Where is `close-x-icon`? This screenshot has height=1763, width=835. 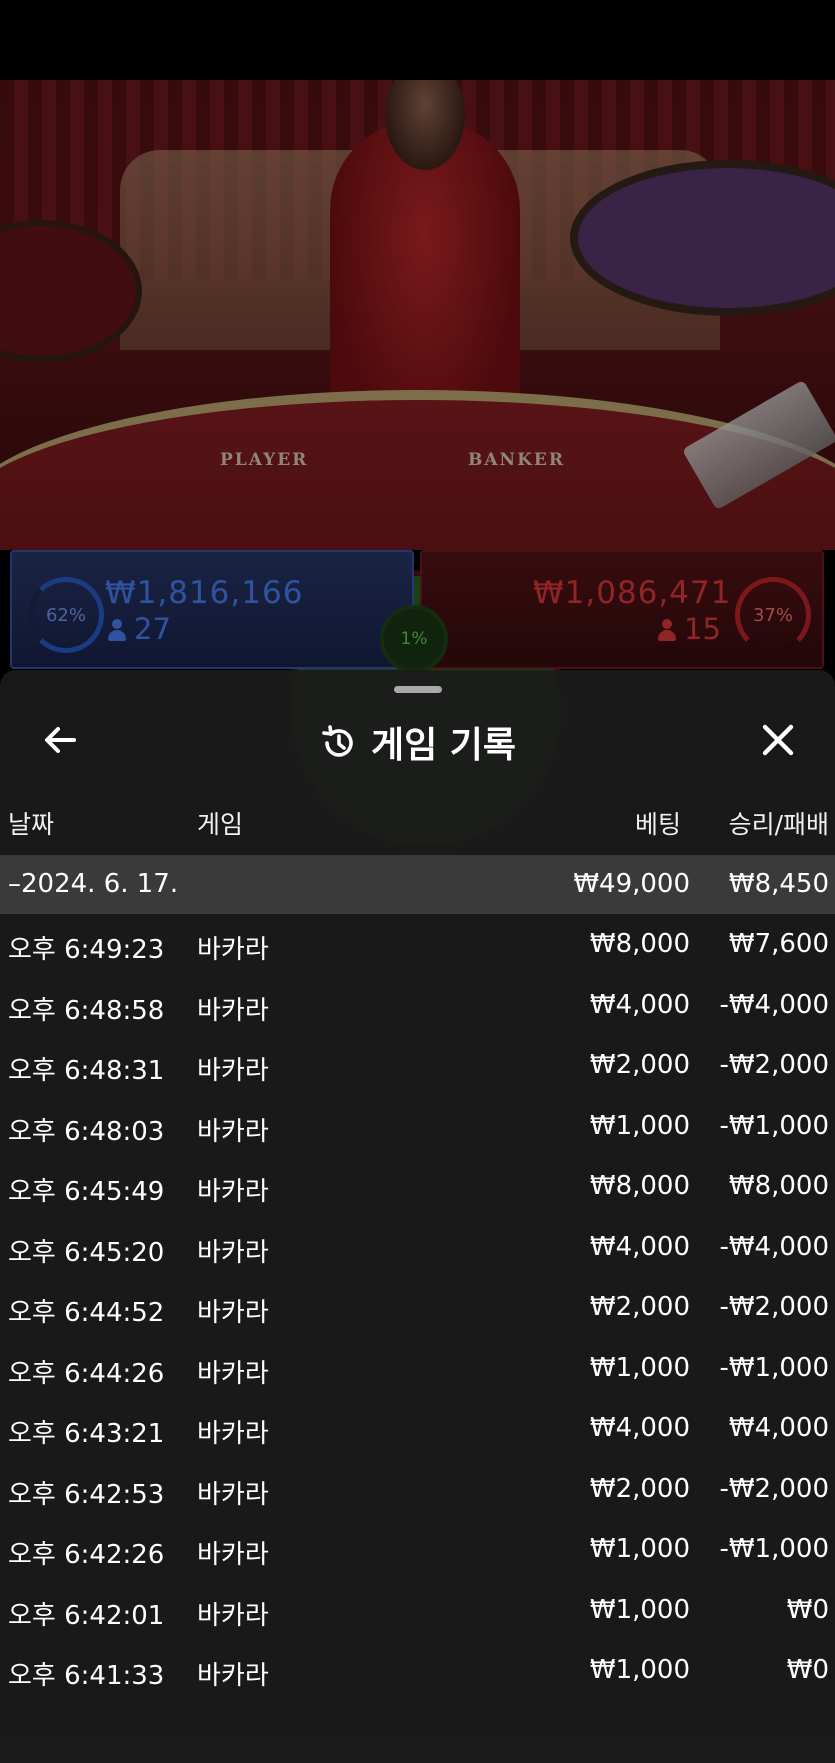 close-x-icon is located at coordinates (778, 740).